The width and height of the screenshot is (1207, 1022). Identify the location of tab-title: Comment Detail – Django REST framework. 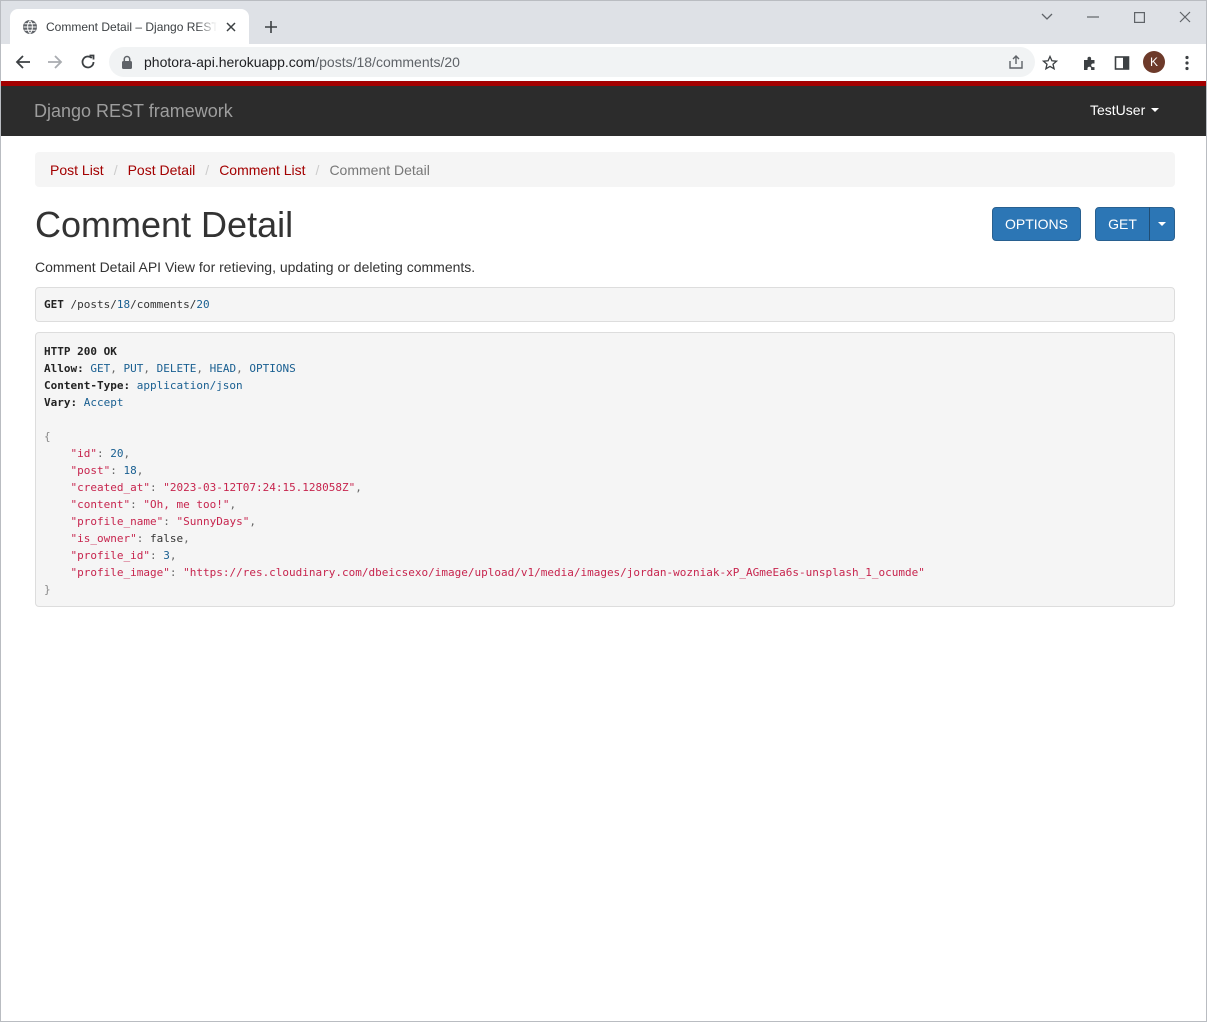
(131, 26).